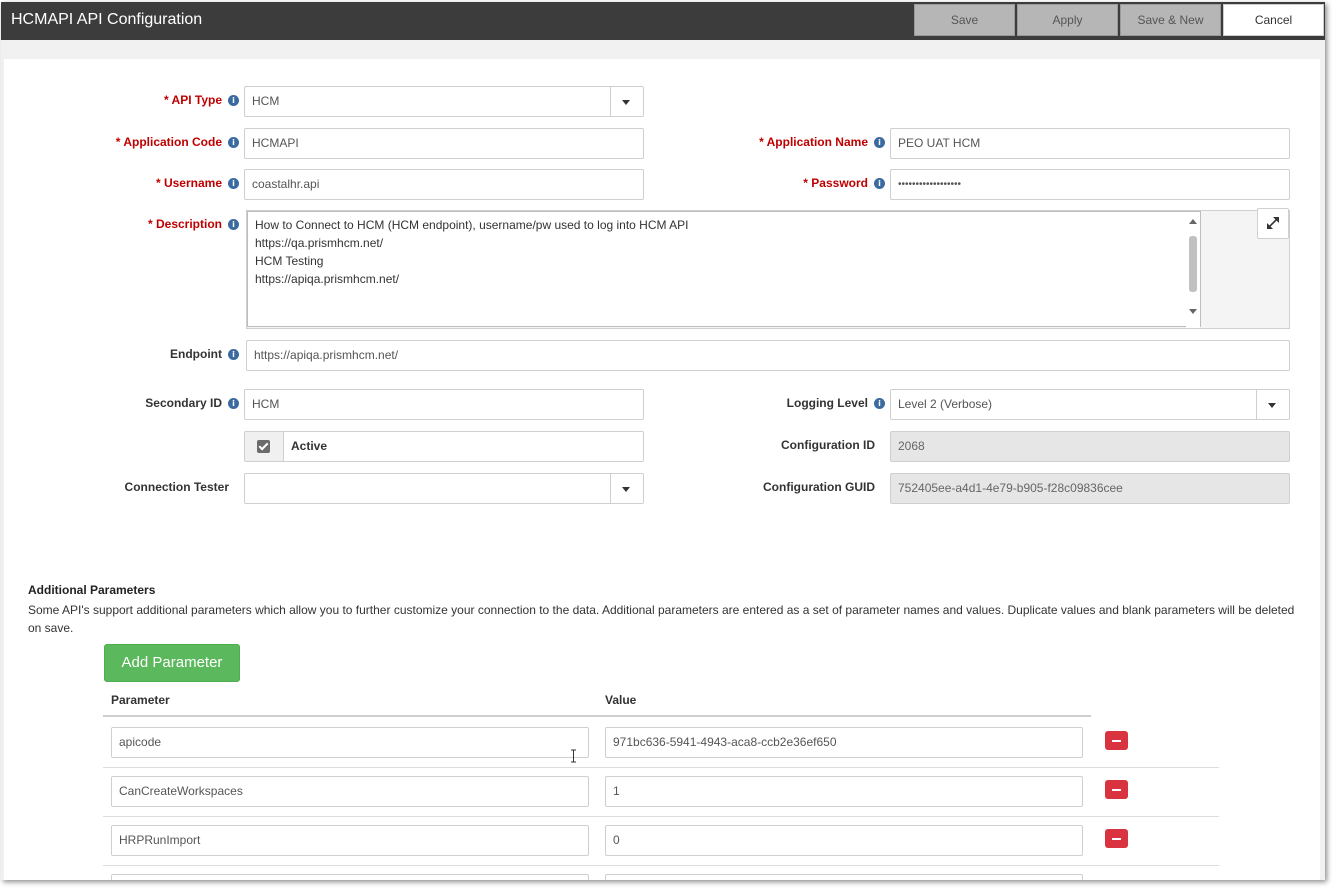 The image size is (1342, 889). I want to click on parameter-value-input: 971bc636-5941-4943-aca8-ccb2e36ef650, so click(844, 742).